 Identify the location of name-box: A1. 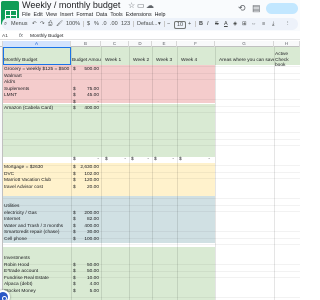
(5, 36).